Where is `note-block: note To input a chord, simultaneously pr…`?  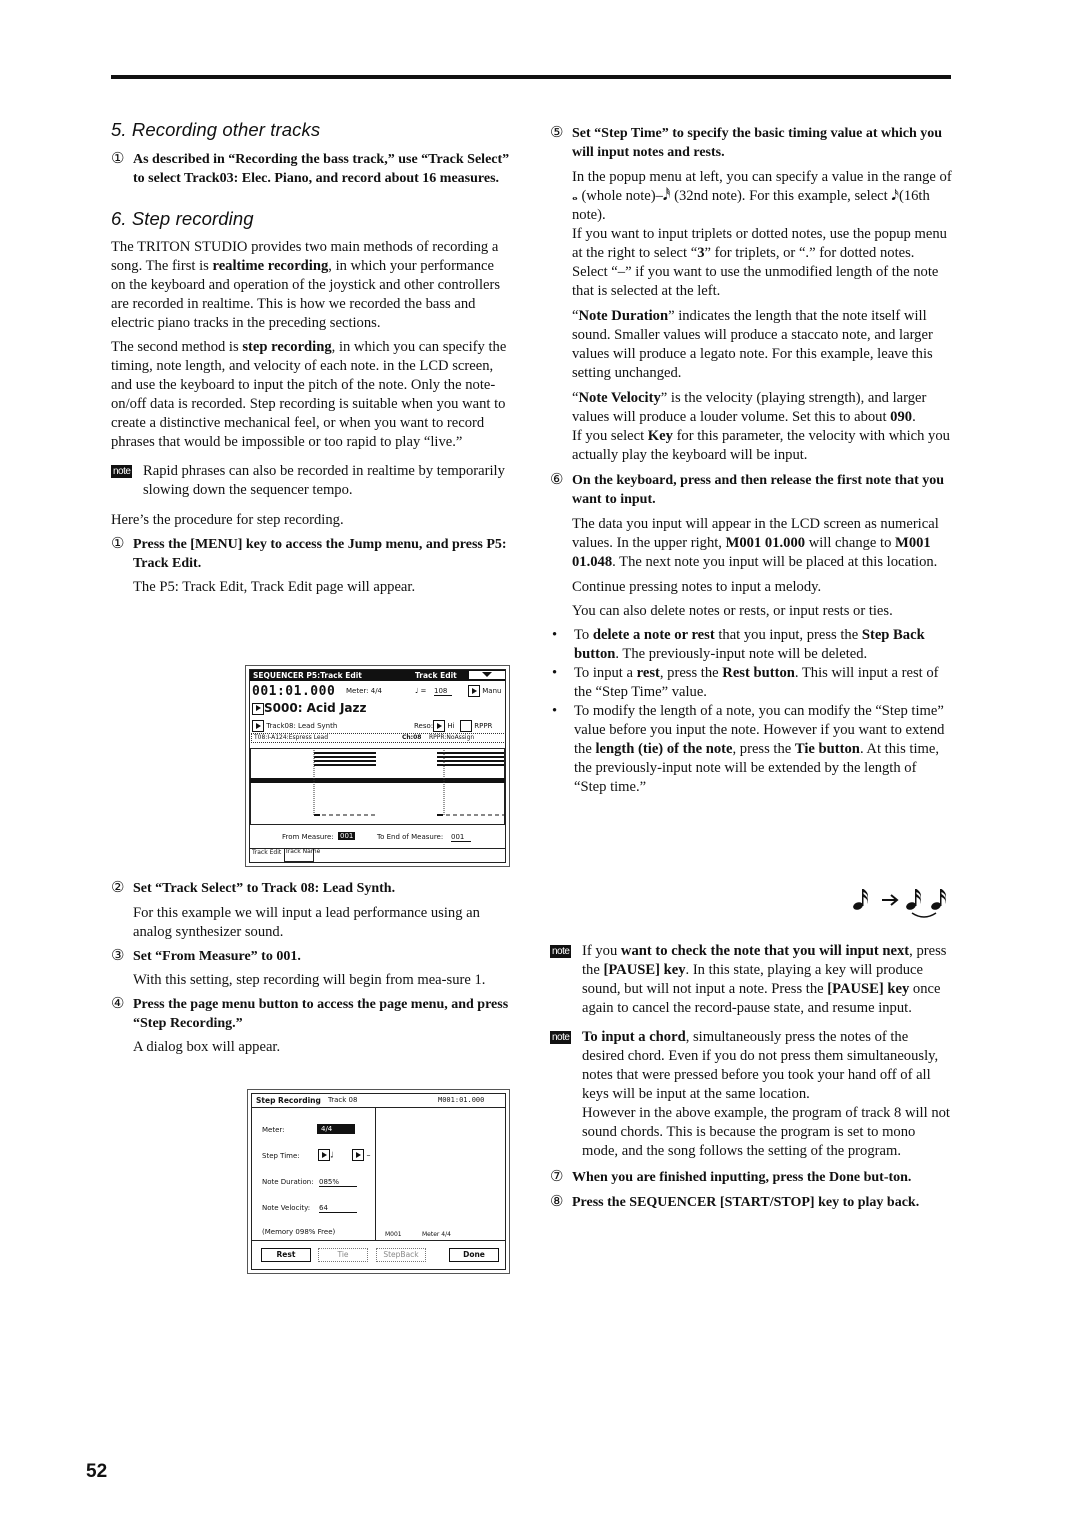 note-block: note To input a chord, simultaneously pr… is located at coordinates (751, 1094).